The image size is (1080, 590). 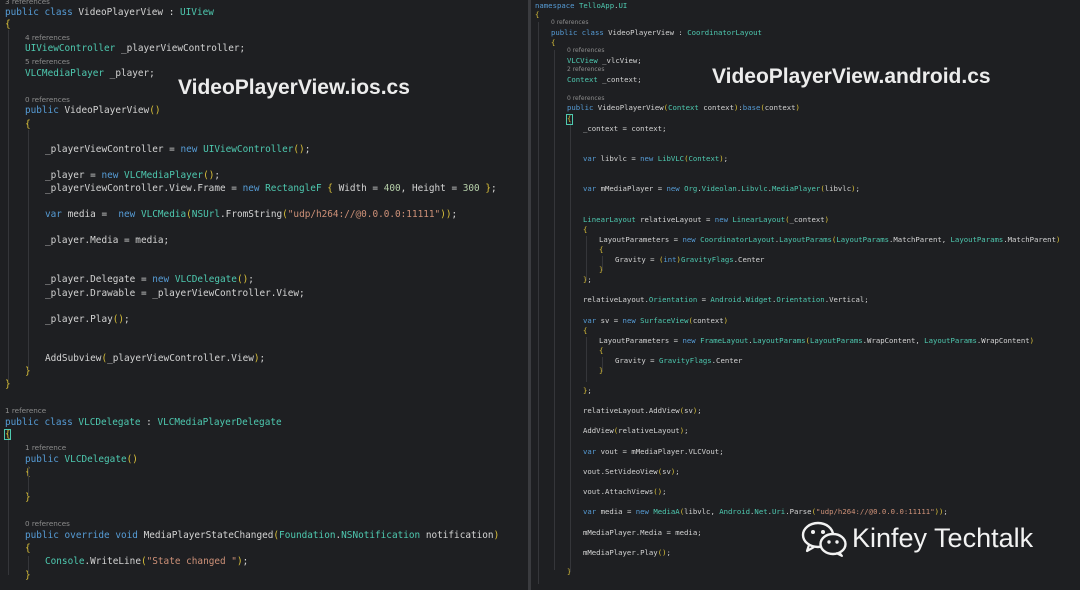 I want to click on watermark: Kinfey Techtalk, so click(x=915, y=538).